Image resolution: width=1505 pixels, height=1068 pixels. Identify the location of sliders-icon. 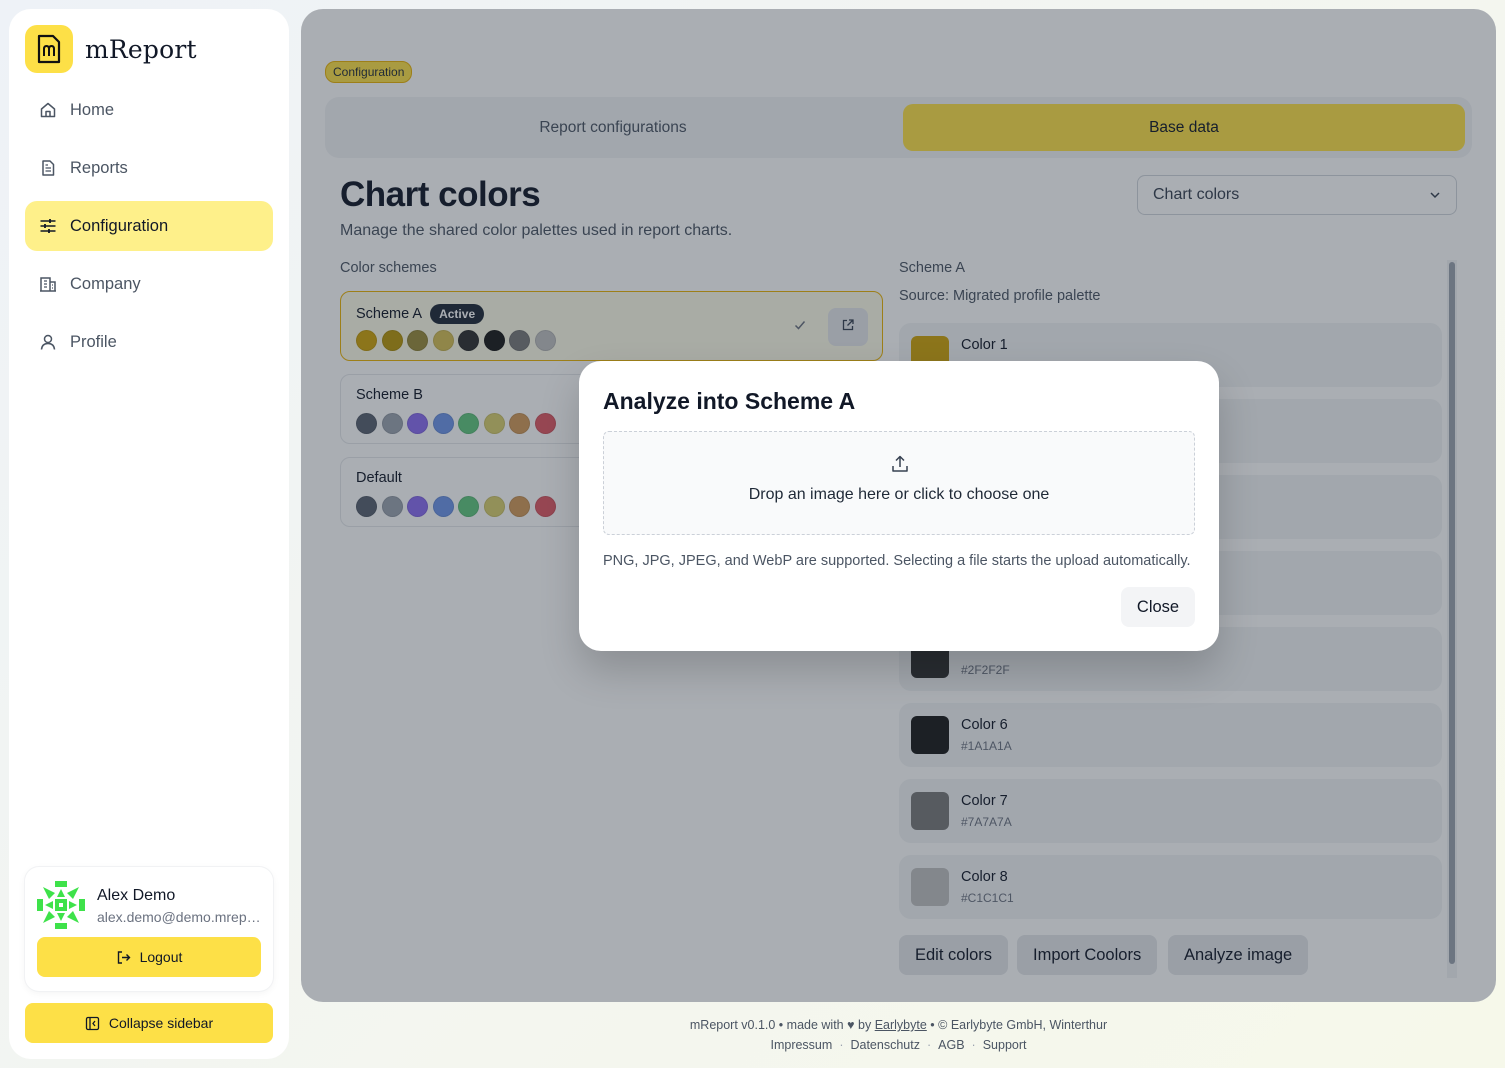
(48, 226).